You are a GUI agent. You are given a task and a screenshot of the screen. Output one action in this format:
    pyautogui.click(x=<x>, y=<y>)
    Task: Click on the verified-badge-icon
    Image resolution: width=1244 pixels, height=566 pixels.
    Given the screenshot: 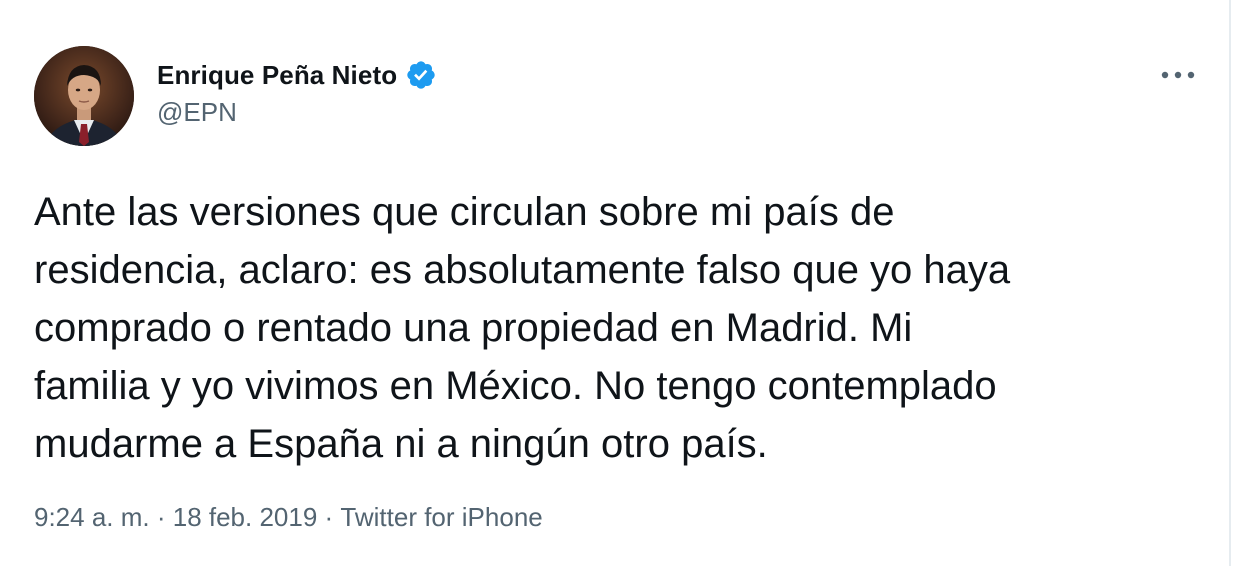 What is the action you would take?
    pyautogui.click(x=421, y=75)
    